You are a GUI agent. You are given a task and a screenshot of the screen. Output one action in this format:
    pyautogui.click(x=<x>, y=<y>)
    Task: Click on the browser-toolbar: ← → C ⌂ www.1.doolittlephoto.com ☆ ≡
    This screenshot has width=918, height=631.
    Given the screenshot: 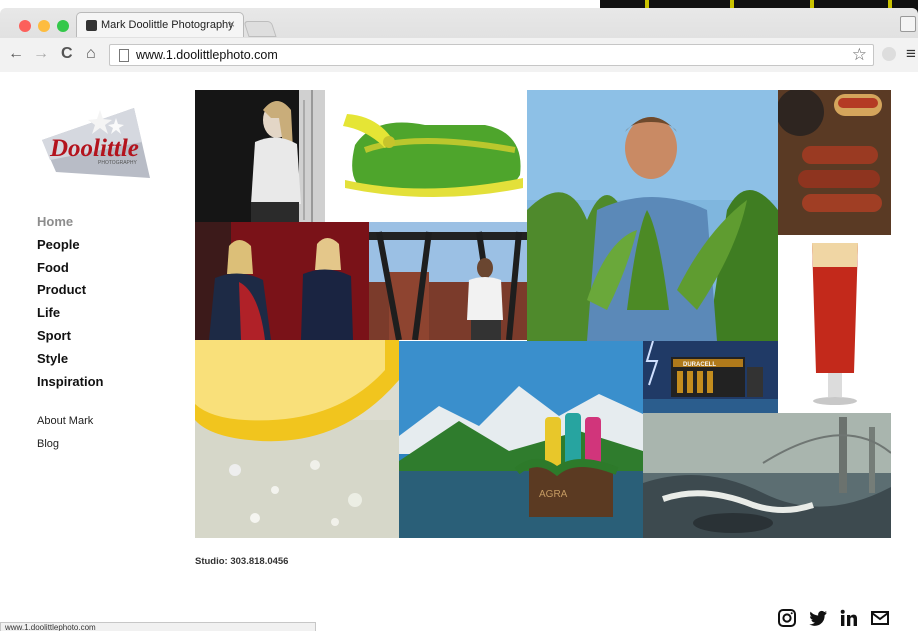 What is the action you would take?
    pyautogui.click(x=459, y=55)
    